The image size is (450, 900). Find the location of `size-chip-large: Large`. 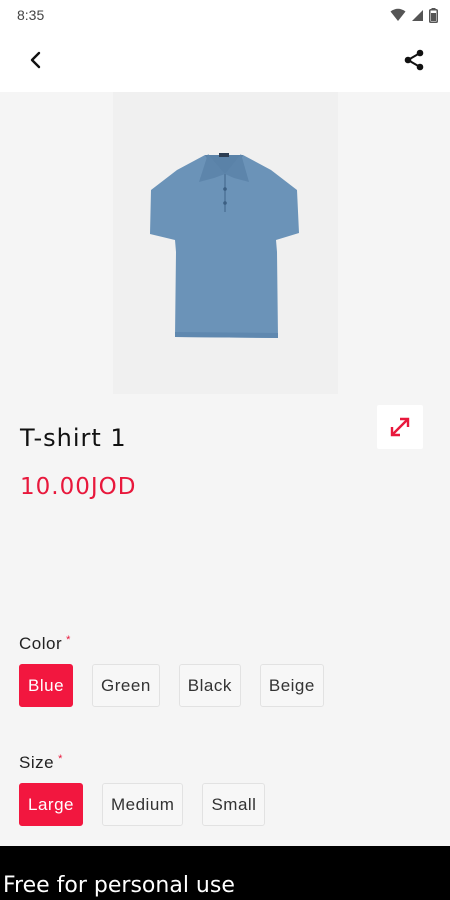

size-chip-large: Large is located at coordinates (51, 804).